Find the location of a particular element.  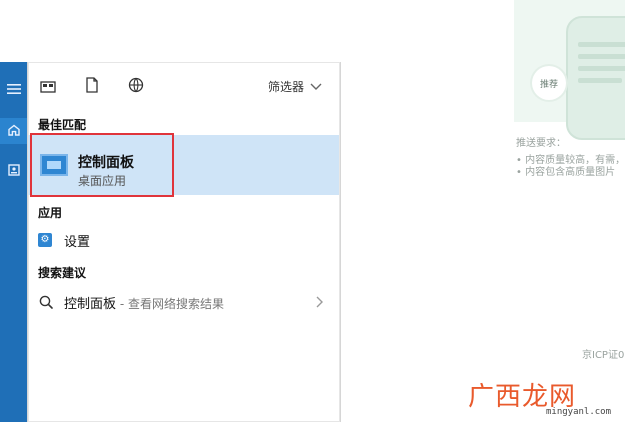

best-match-result is located at coordinates (183, 165).